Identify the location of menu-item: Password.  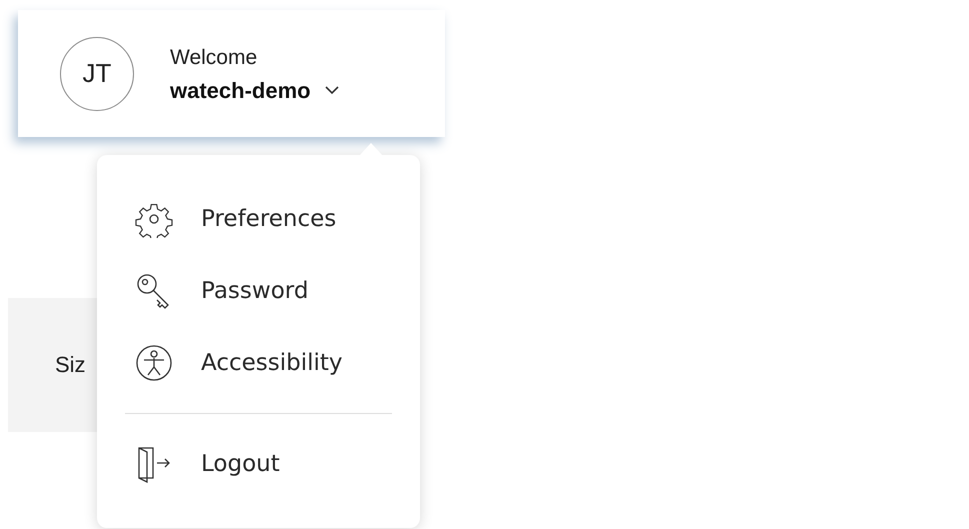
(258, 291).